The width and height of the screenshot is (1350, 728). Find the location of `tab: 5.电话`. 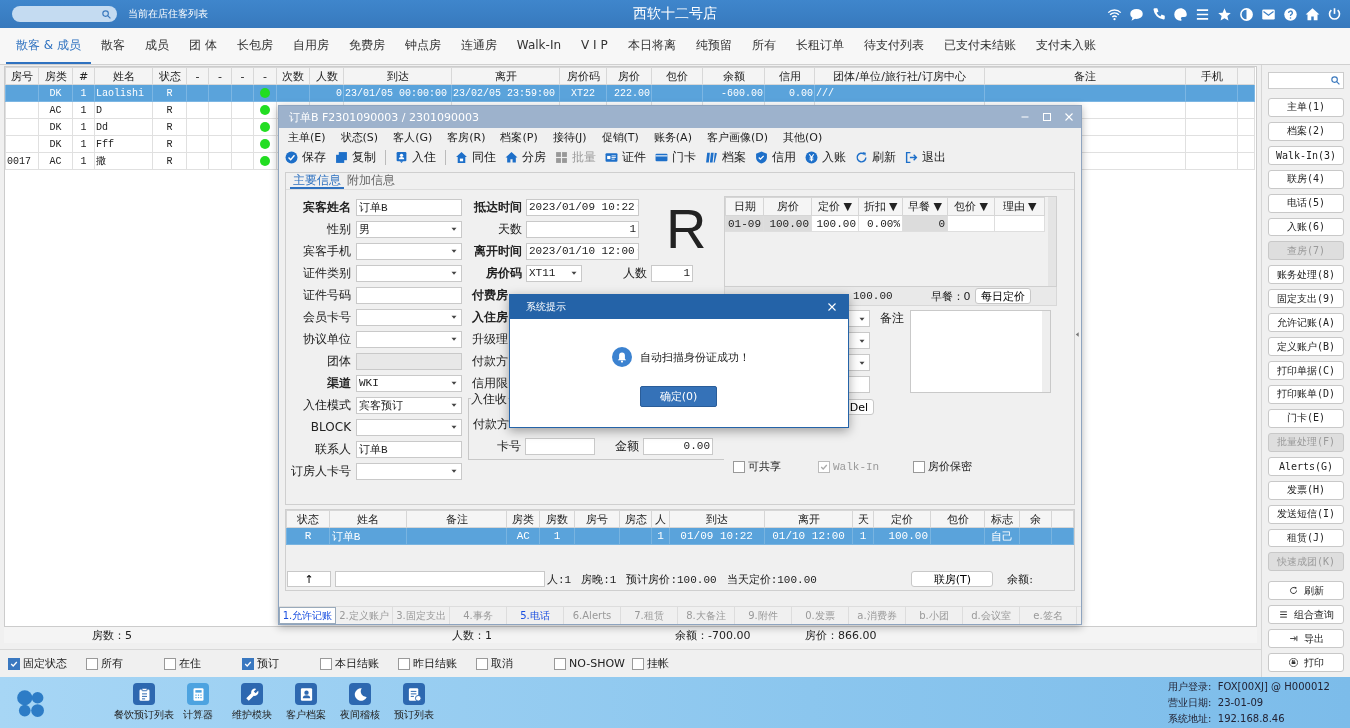

tab: 5.电话 is located at coordinates (535, 615).